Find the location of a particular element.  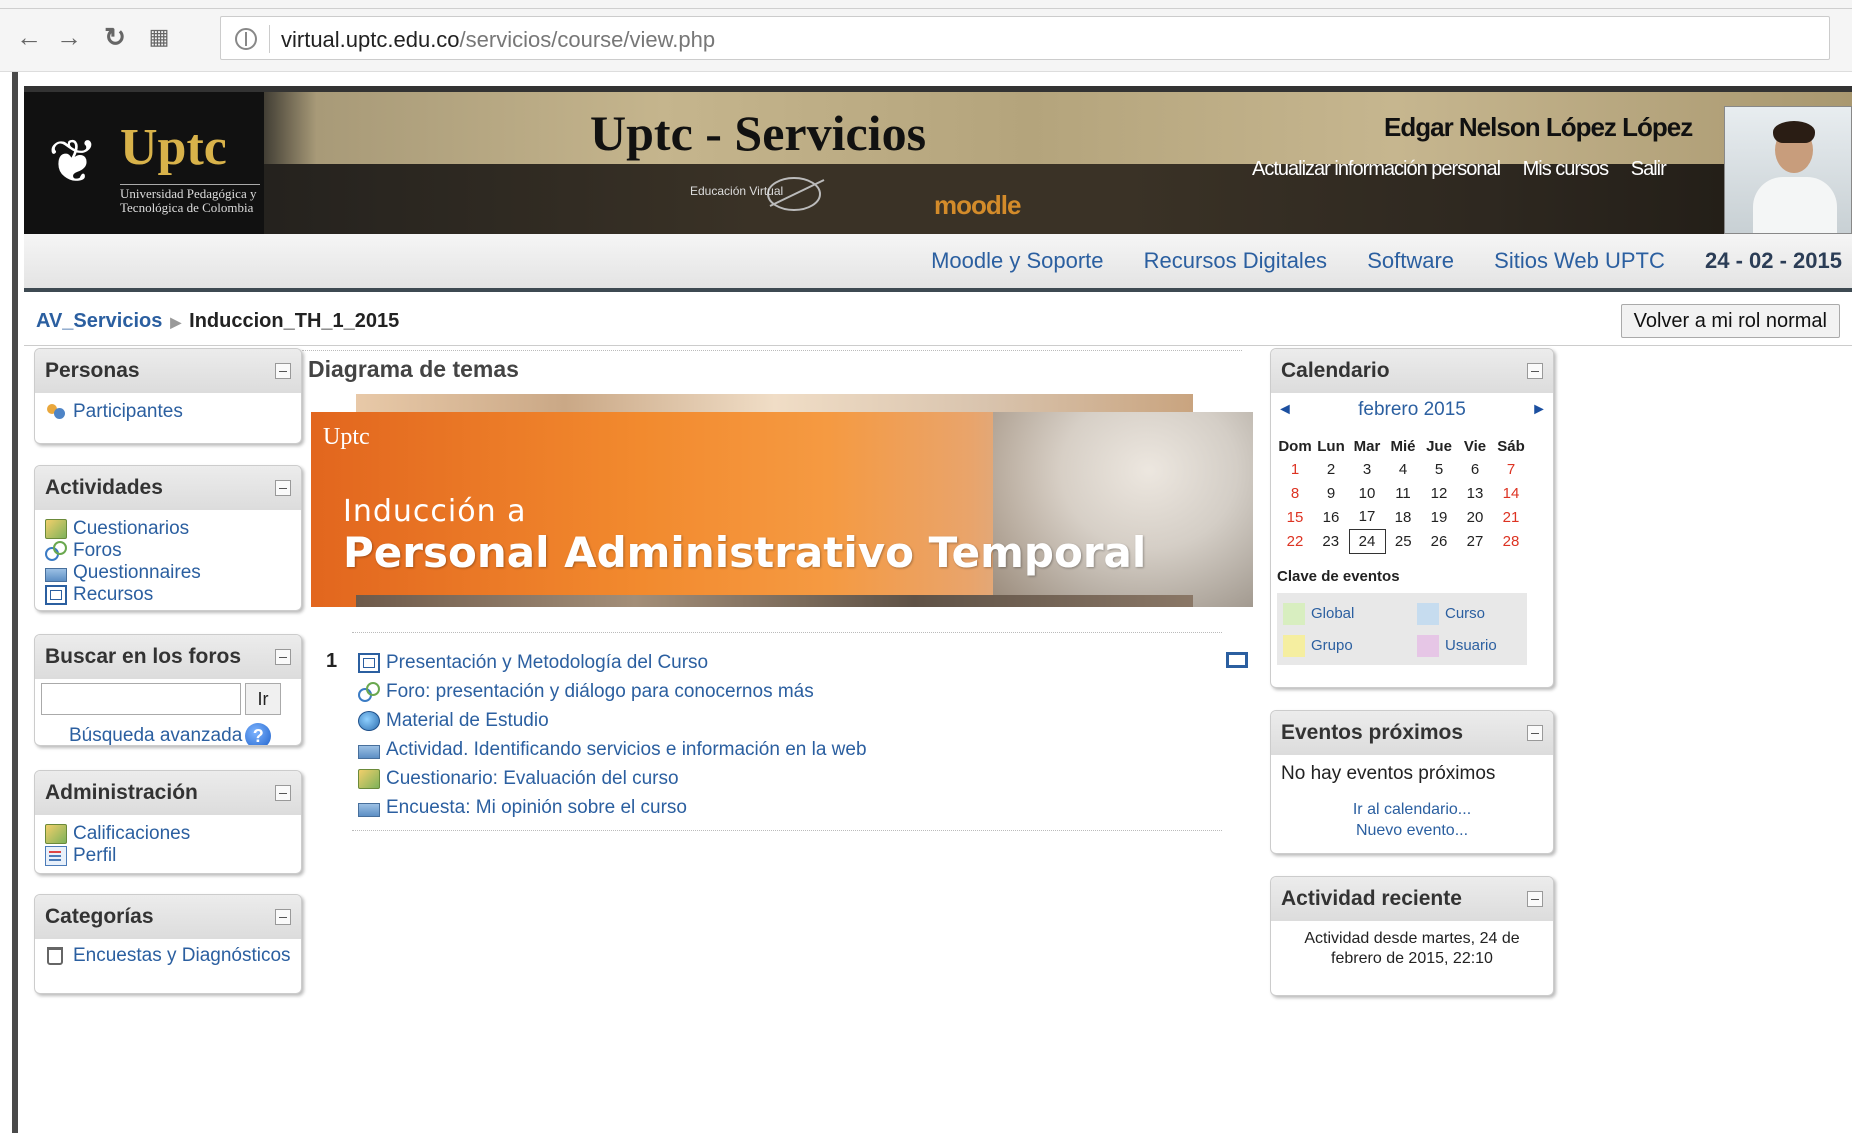

calendar-week: 1 2 3 4 5 6 7 is located at coordinates (1403, 469).